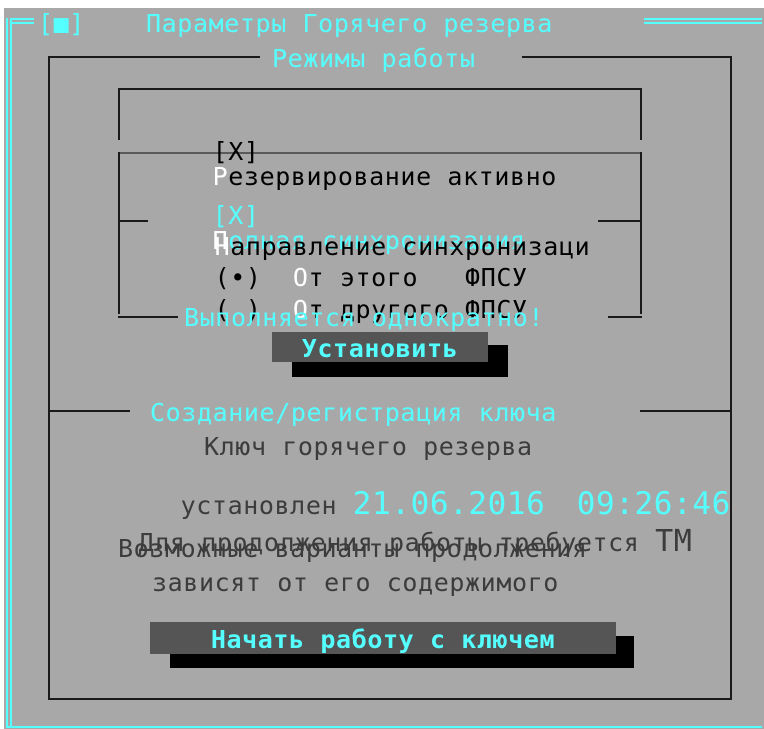 The image size is (764, 729). I want to click on key-section-title: Создание/регистрация ключа, so click(353, 412).